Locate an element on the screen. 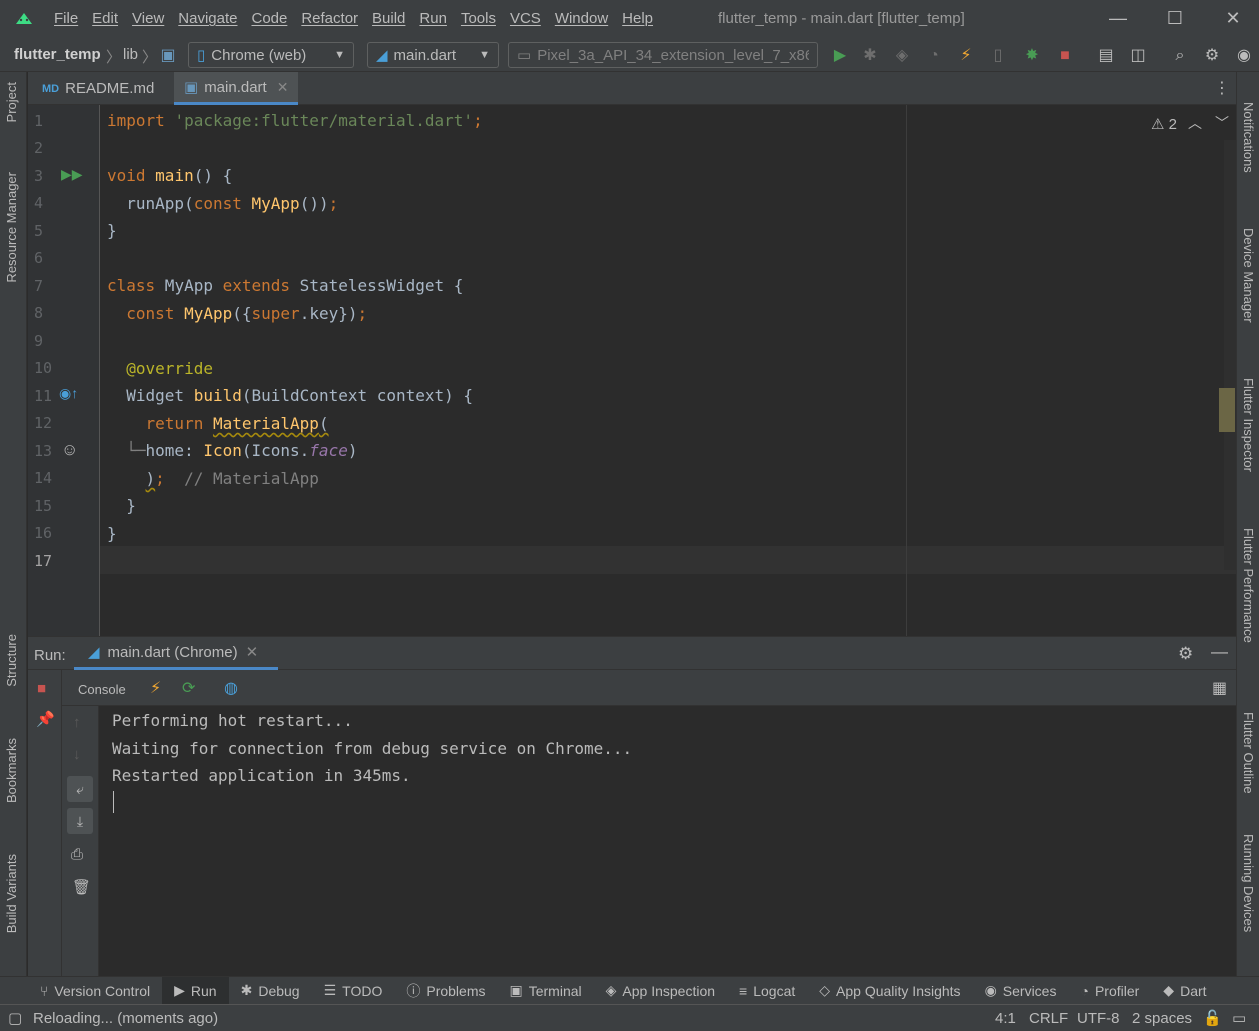  services-tool-button: ◉ Services is located at coordinates (1021, 991).